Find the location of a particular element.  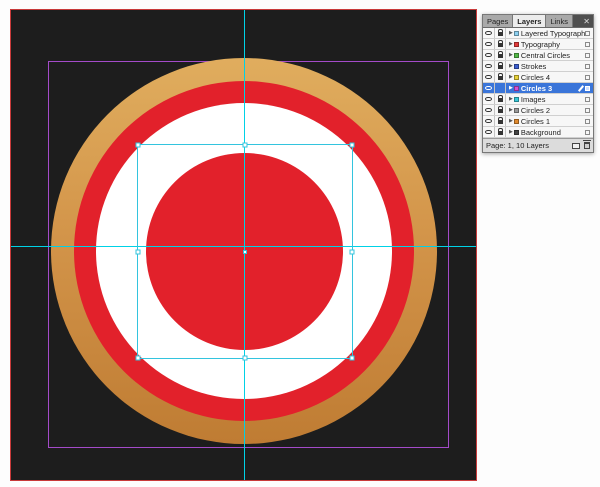

layer-name: Circles 3 is located at coordinates (550, 88).